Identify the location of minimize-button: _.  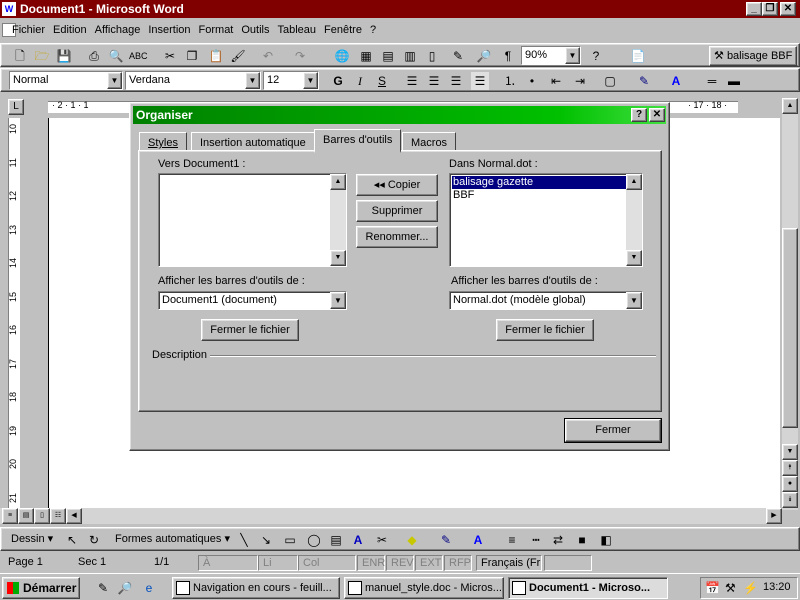
(754, 9).